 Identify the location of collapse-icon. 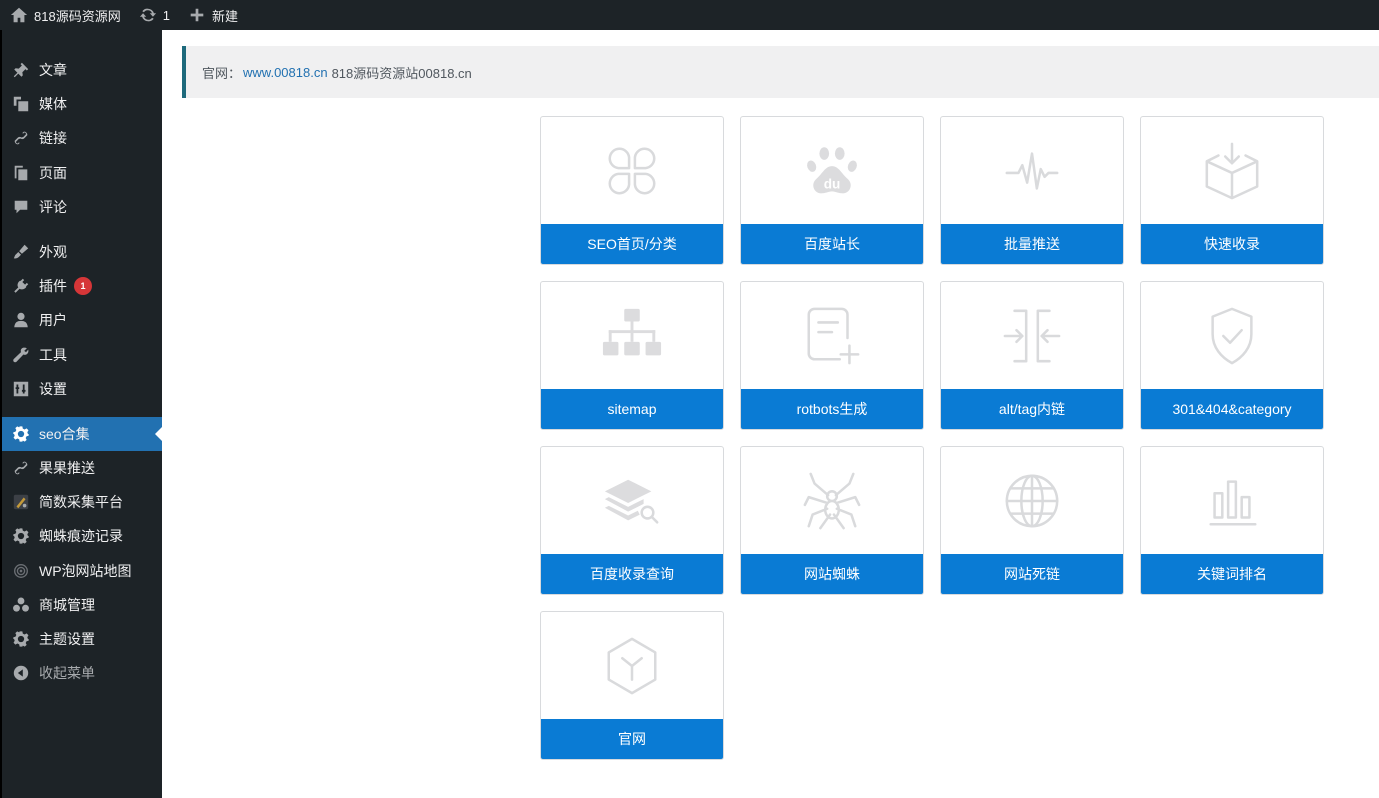
(21, 673).